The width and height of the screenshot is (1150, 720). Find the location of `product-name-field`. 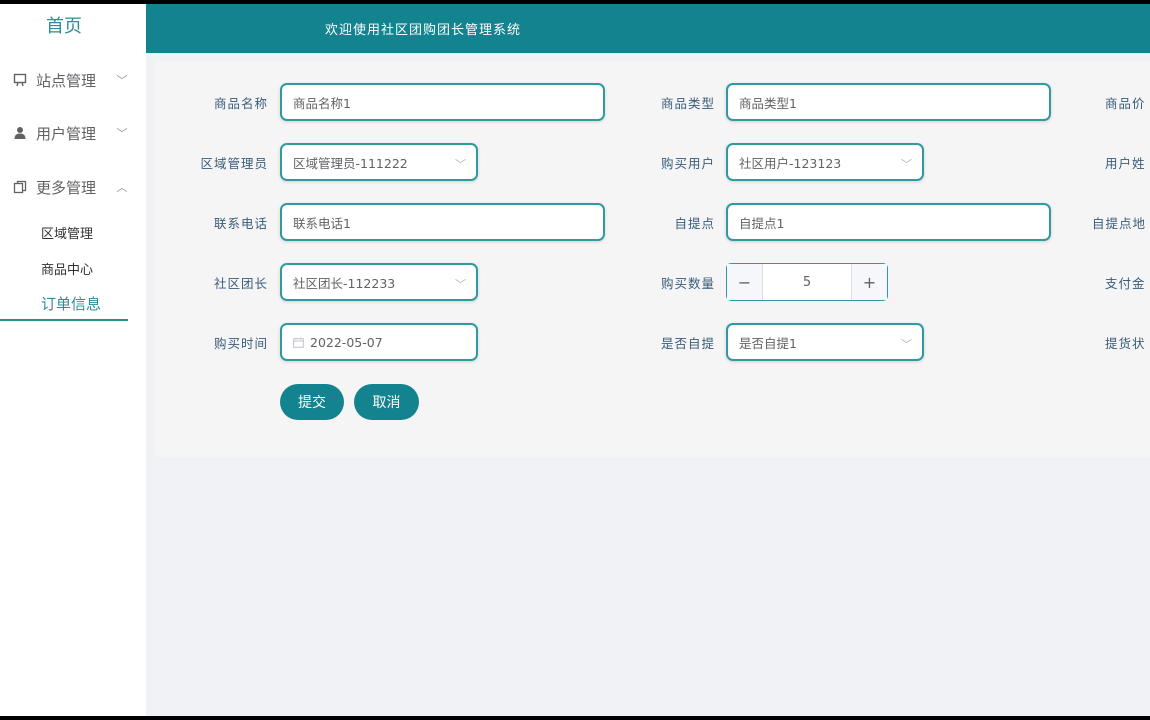

product-name-field is located at coordinates (442, 102).